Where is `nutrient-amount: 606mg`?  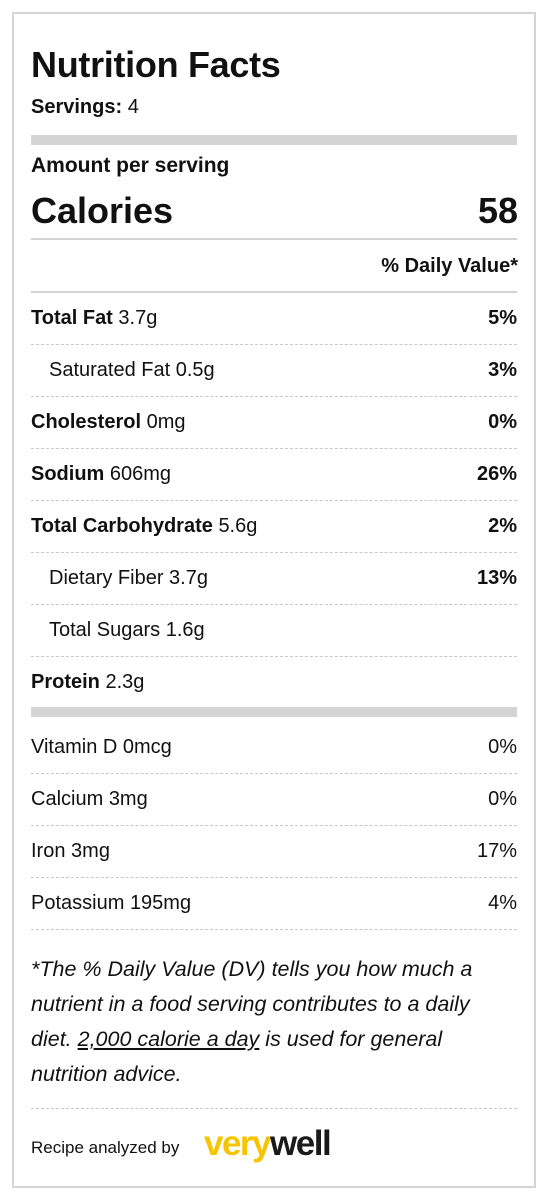
nutrient-amount: 606mg is located at coordinates (140, 474).